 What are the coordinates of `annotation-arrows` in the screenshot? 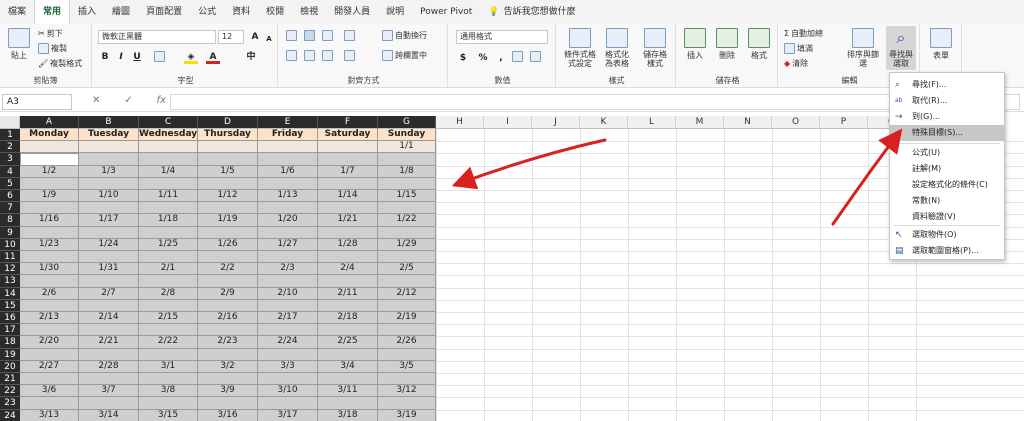 It's located at (677, 177).